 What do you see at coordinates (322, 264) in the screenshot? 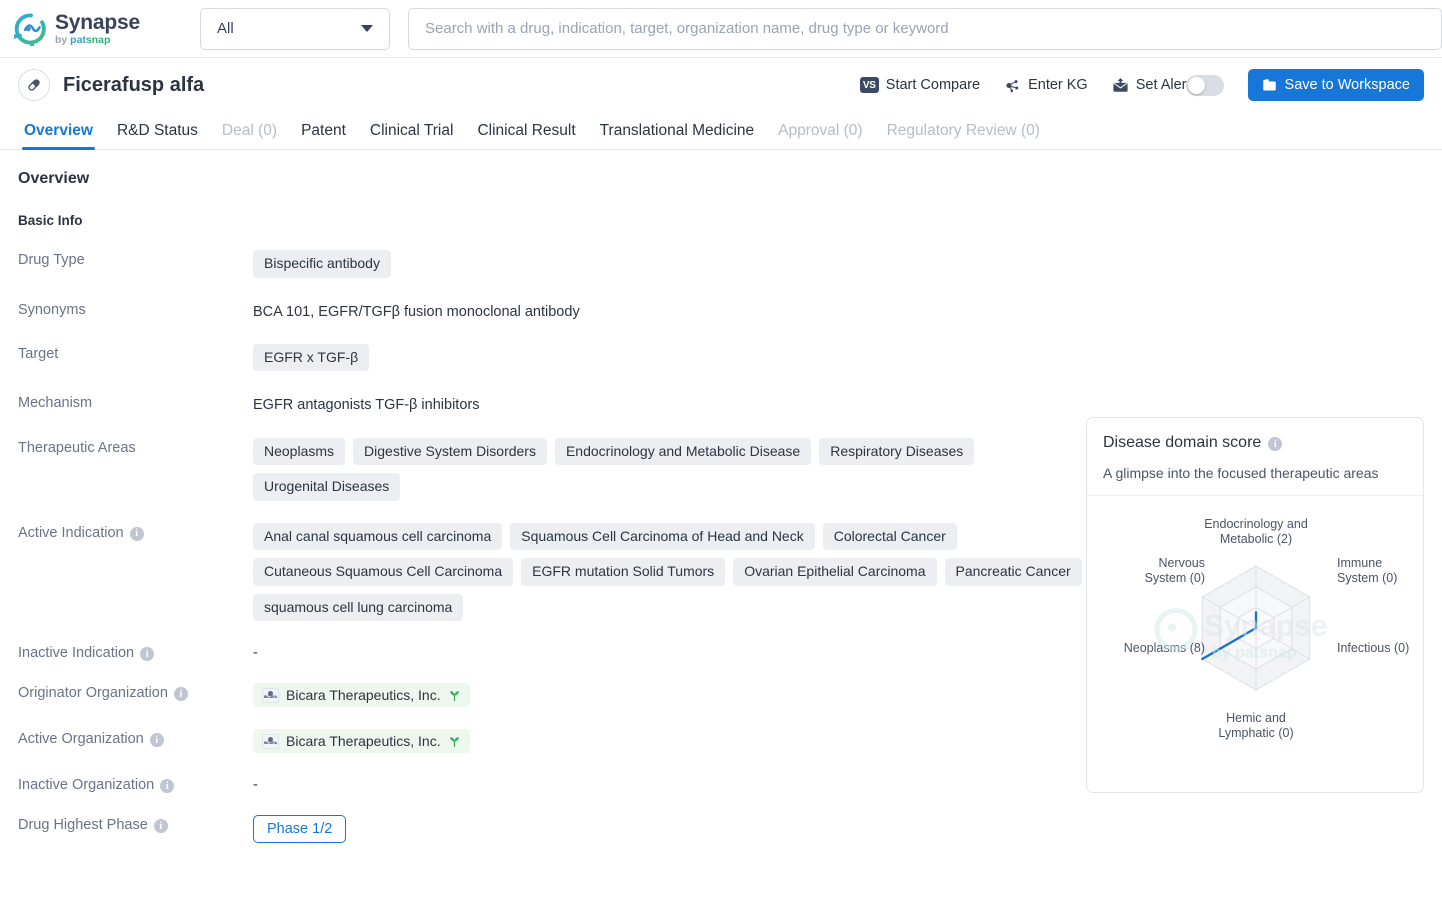
I see `value-tag: Bispecific antibody` at bounding box center [322, 264].